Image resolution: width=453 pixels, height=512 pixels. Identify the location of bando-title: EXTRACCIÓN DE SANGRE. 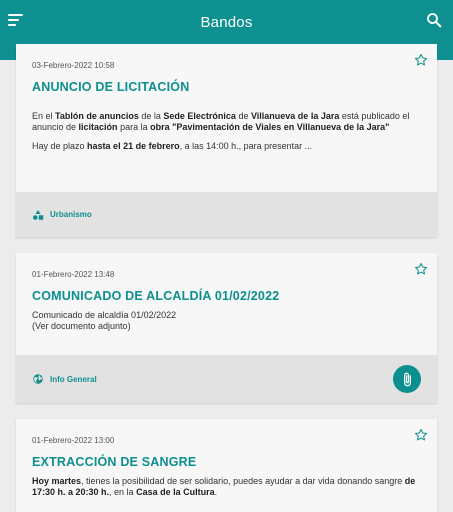
(114, 462).